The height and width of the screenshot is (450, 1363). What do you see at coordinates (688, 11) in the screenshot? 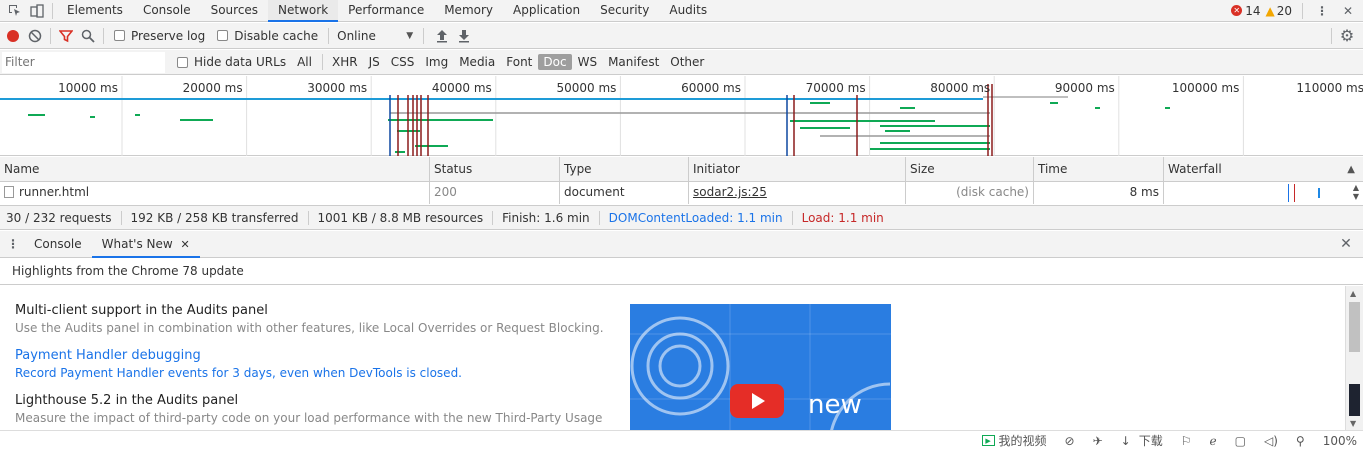
I see `tab-audits: Audits` at bounding box center [688, 11].